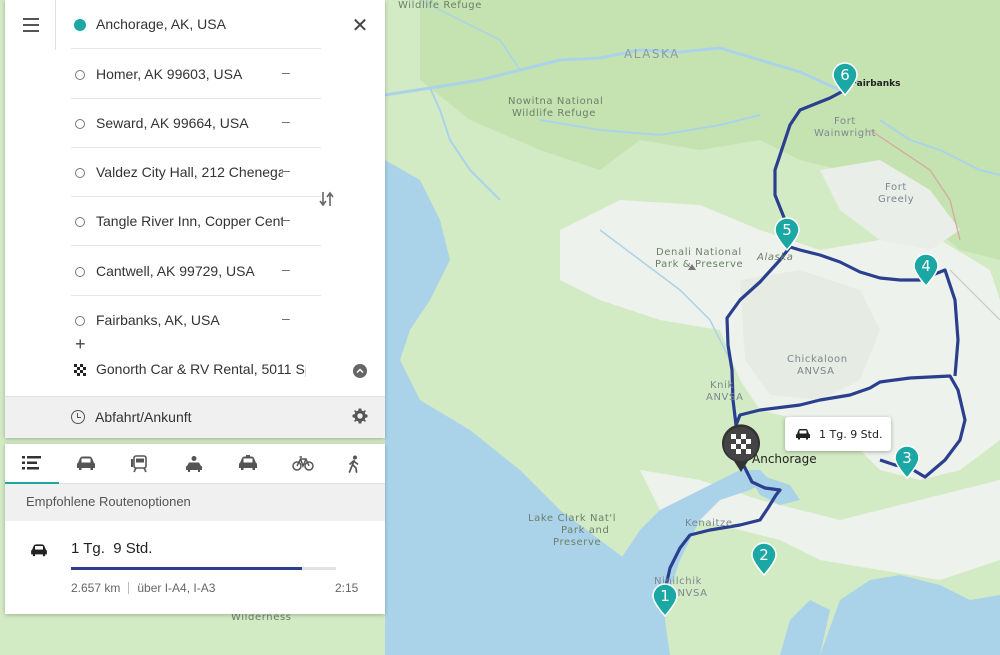  What do you see at coordinates (775, 257) in the screenshot?
I see `map-label: Alaska` at bounding box center [775, 257].